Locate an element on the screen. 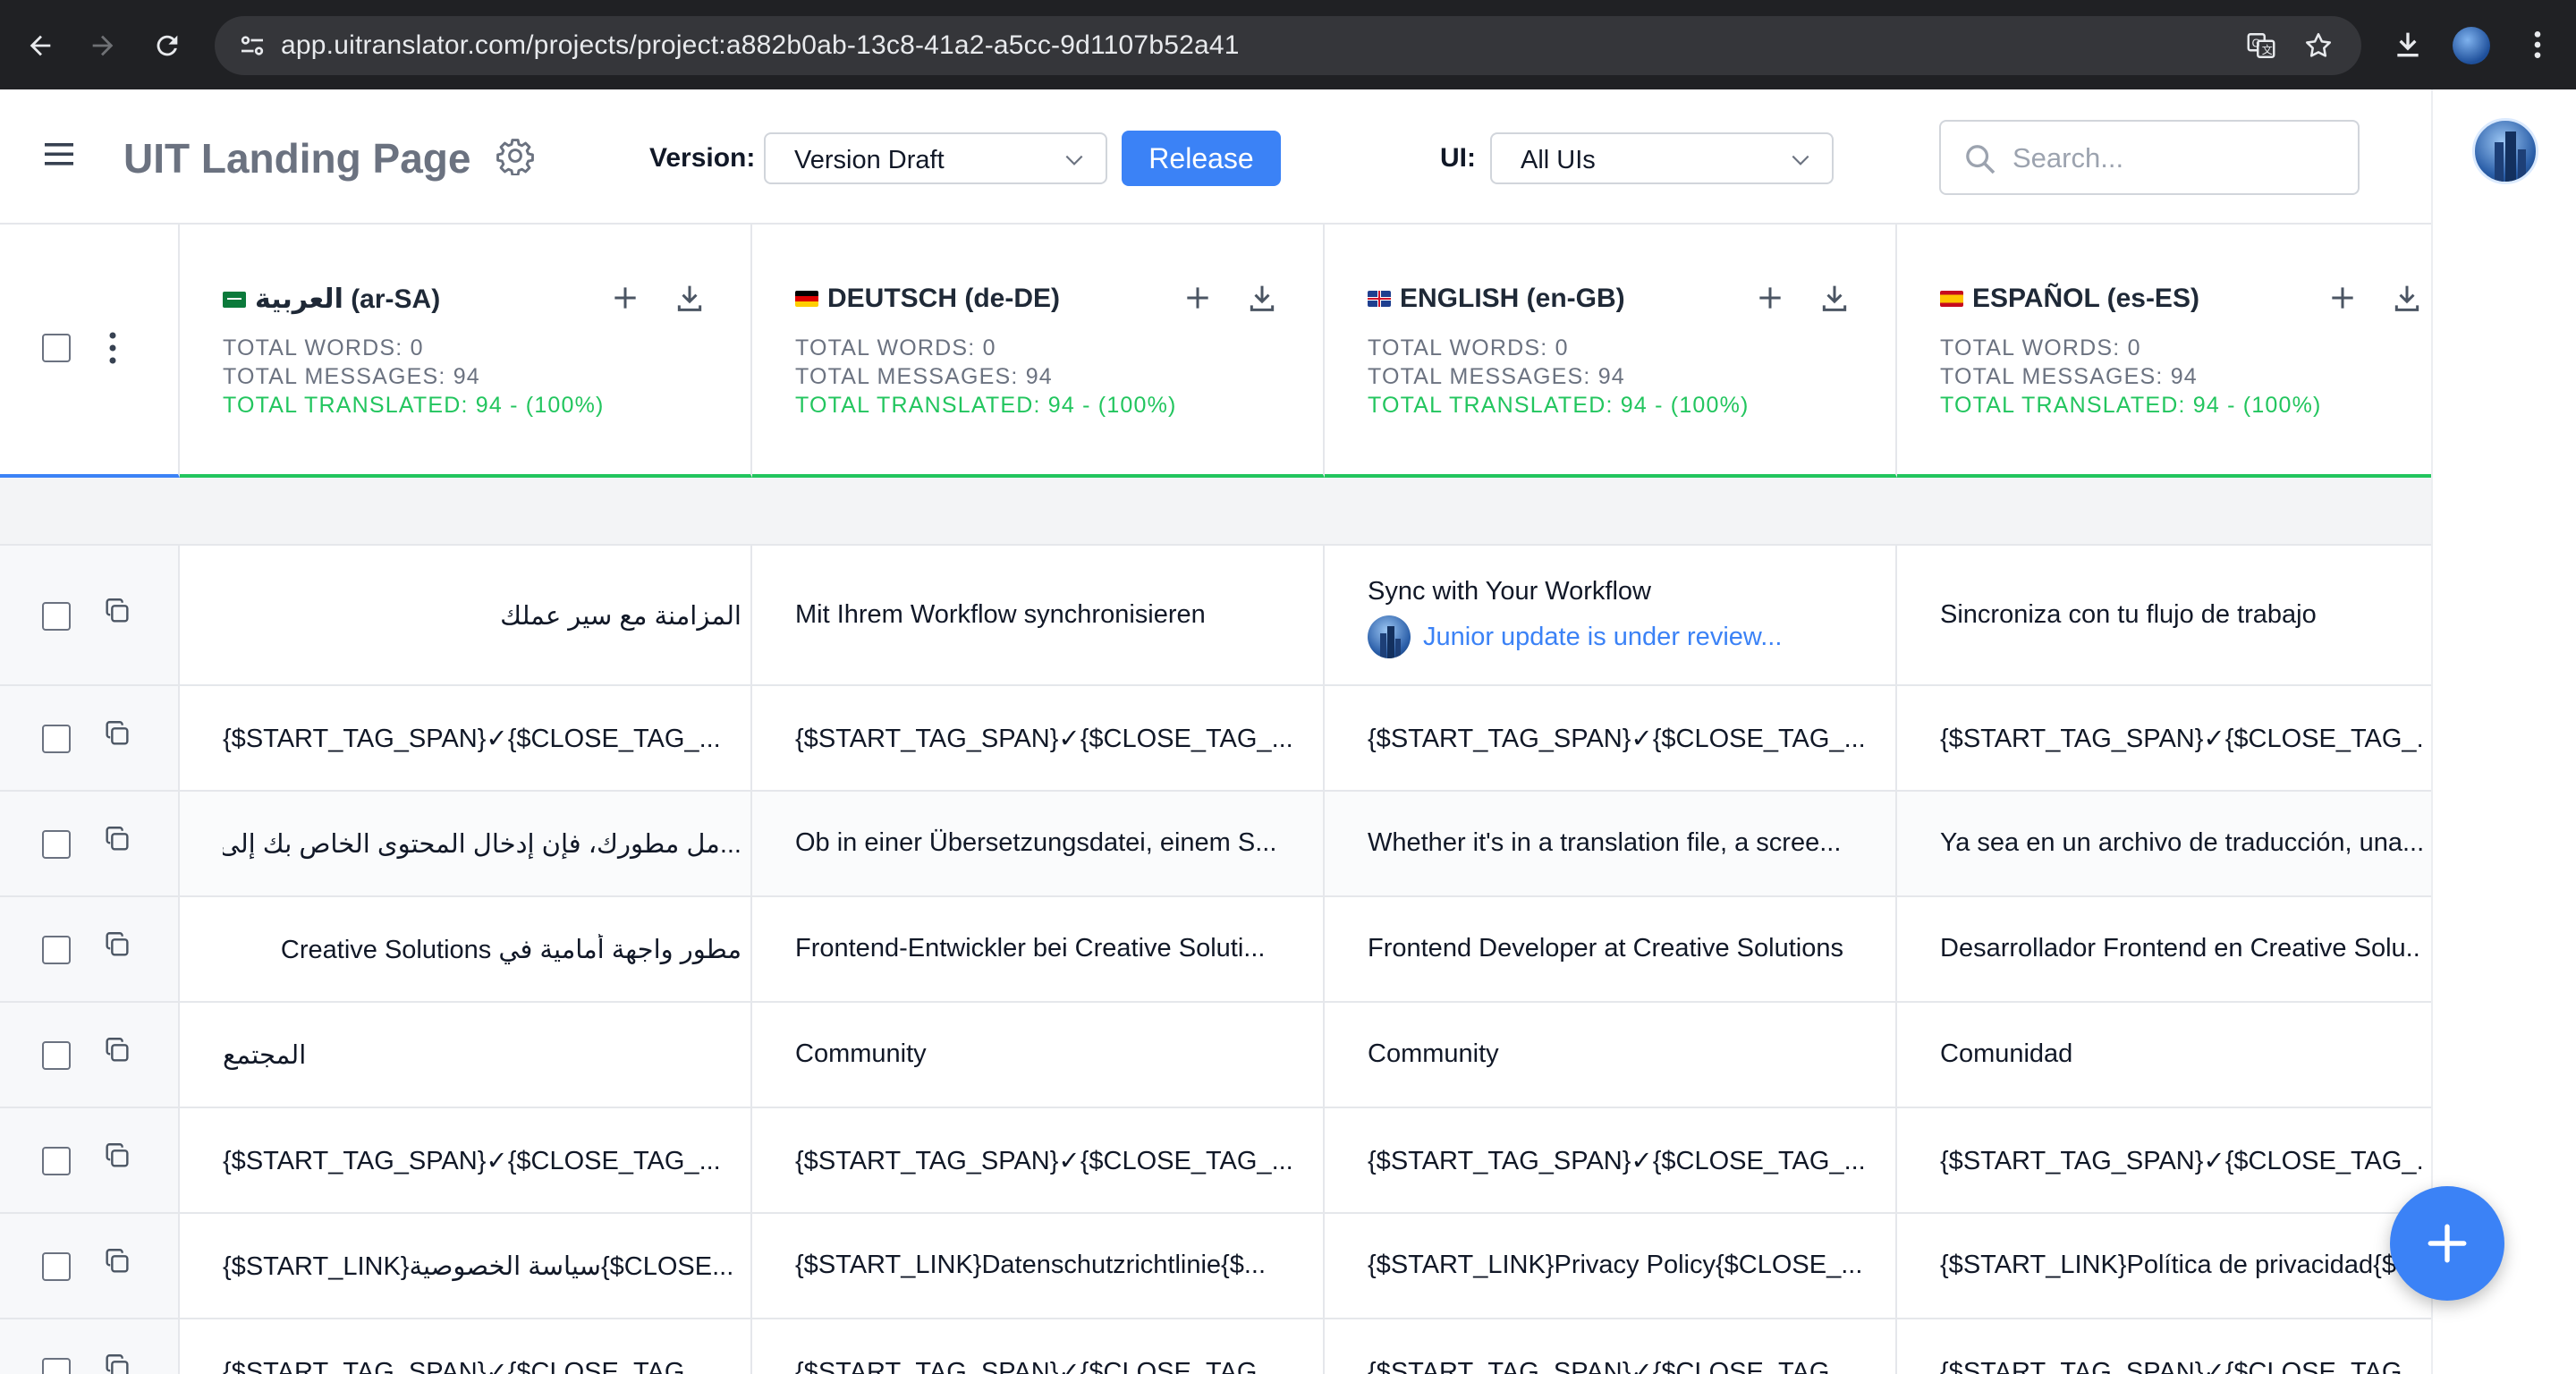  search-box is located at coordinates (2149, 157).